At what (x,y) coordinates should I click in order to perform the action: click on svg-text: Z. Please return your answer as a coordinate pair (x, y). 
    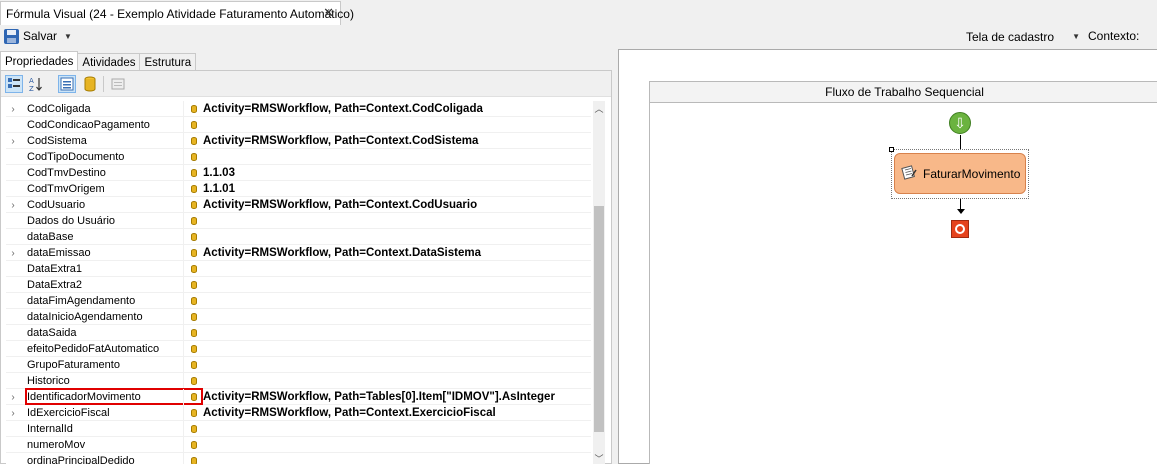
    Looking at the image, I should click on (31, 88).